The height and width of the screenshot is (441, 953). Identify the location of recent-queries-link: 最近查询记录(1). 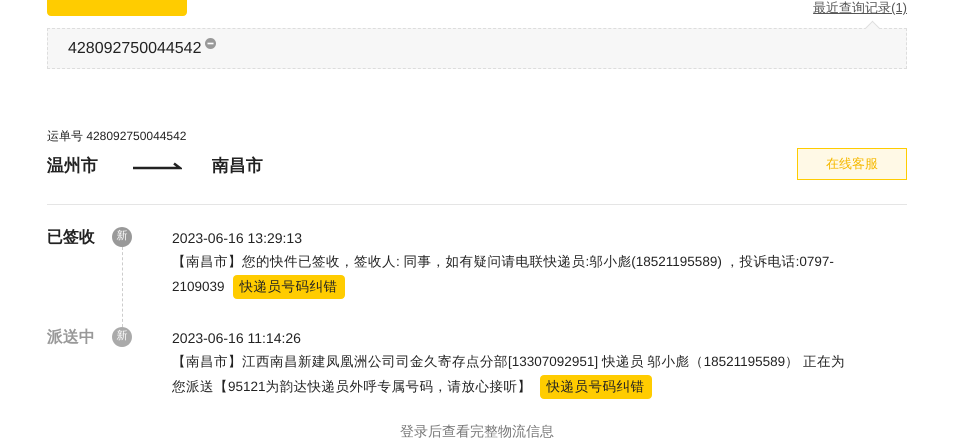
(860, 7).